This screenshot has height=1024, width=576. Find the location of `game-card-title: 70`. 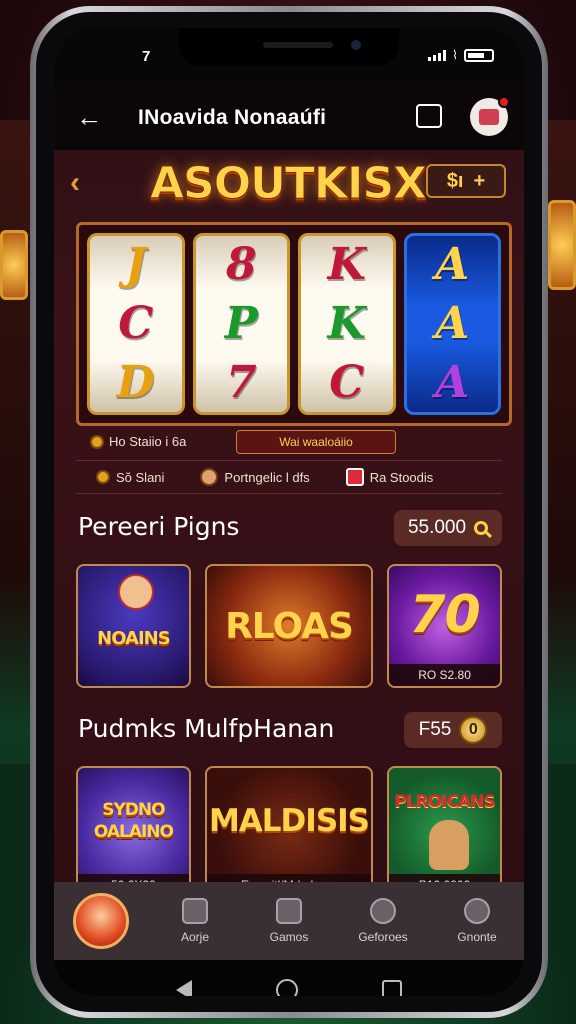

game-card-title: 70 is located at coordinates (444, 615).